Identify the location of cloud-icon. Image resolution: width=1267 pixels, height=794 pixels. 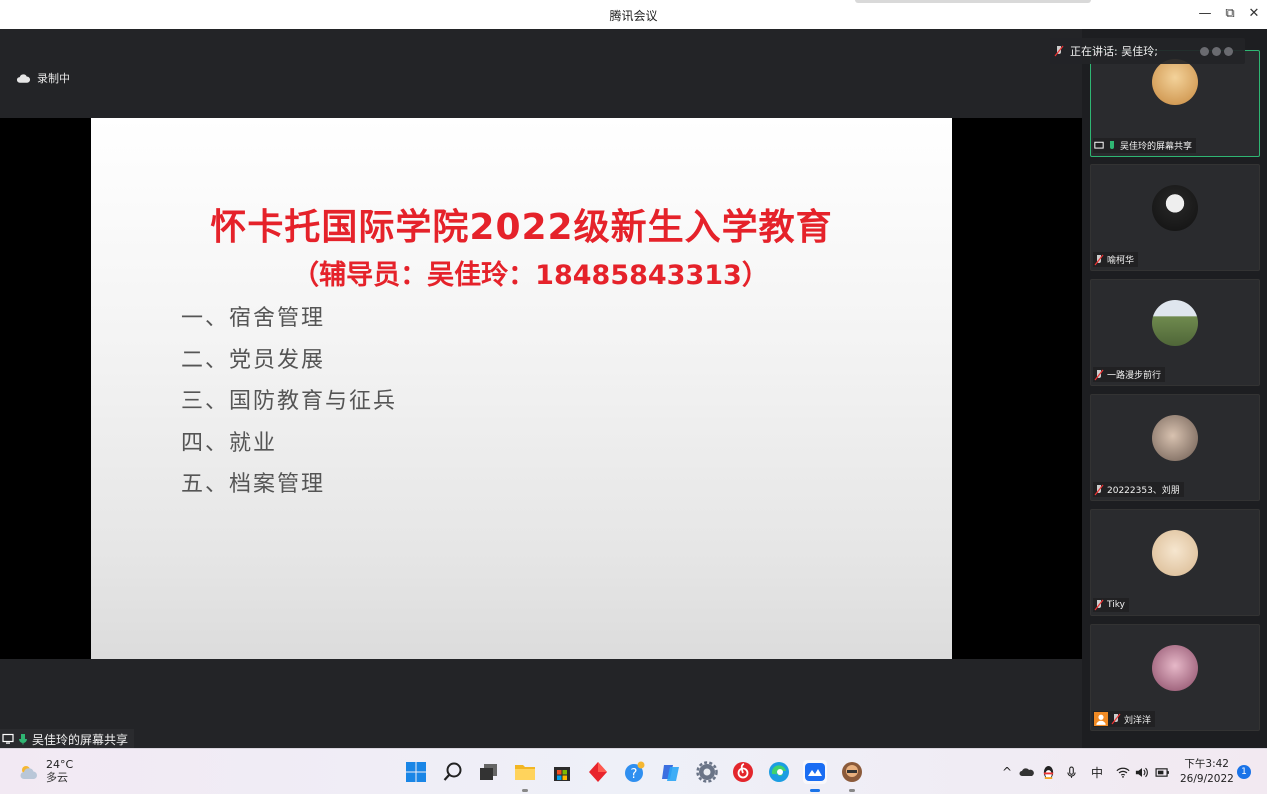
(23, 78).